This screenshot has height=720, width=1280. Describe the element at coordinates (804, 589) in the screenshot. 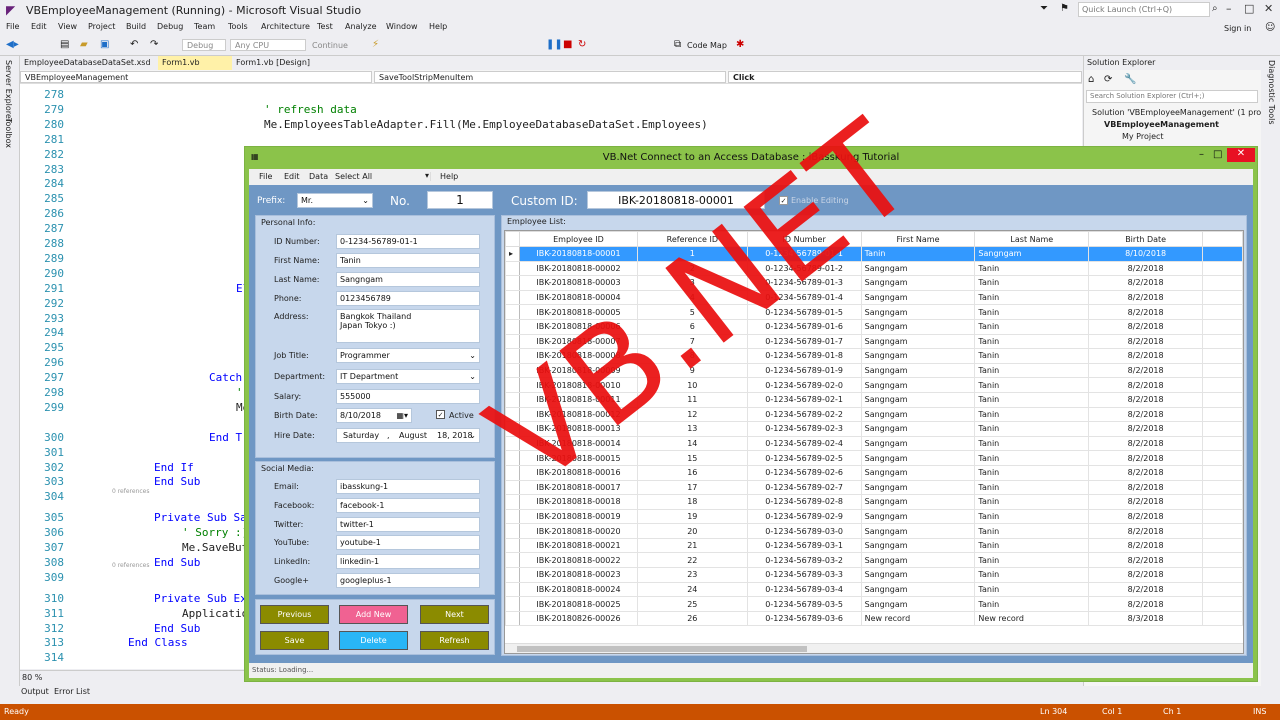

I see `table-cell: 0-1234-56789-03-4` at that location.